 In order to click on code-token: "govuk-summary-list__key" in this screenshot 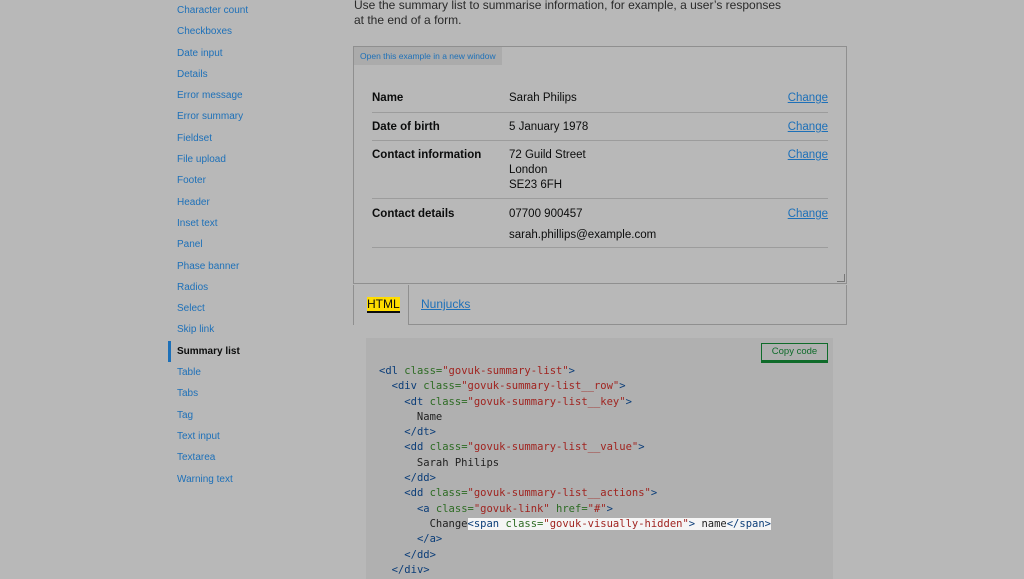, I will do `click(546, 401)`.